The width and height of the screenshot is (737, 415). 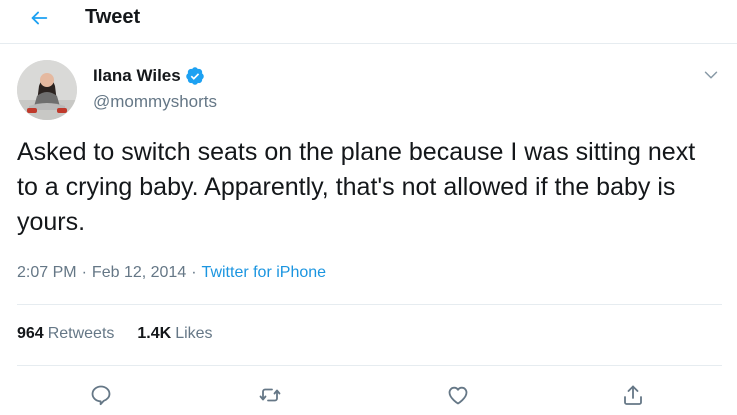 What do you see at coordinates (174, 334) in the screenshot?
I see `likes-stat: 1.4K Likes` at bounding box center [174, 334].